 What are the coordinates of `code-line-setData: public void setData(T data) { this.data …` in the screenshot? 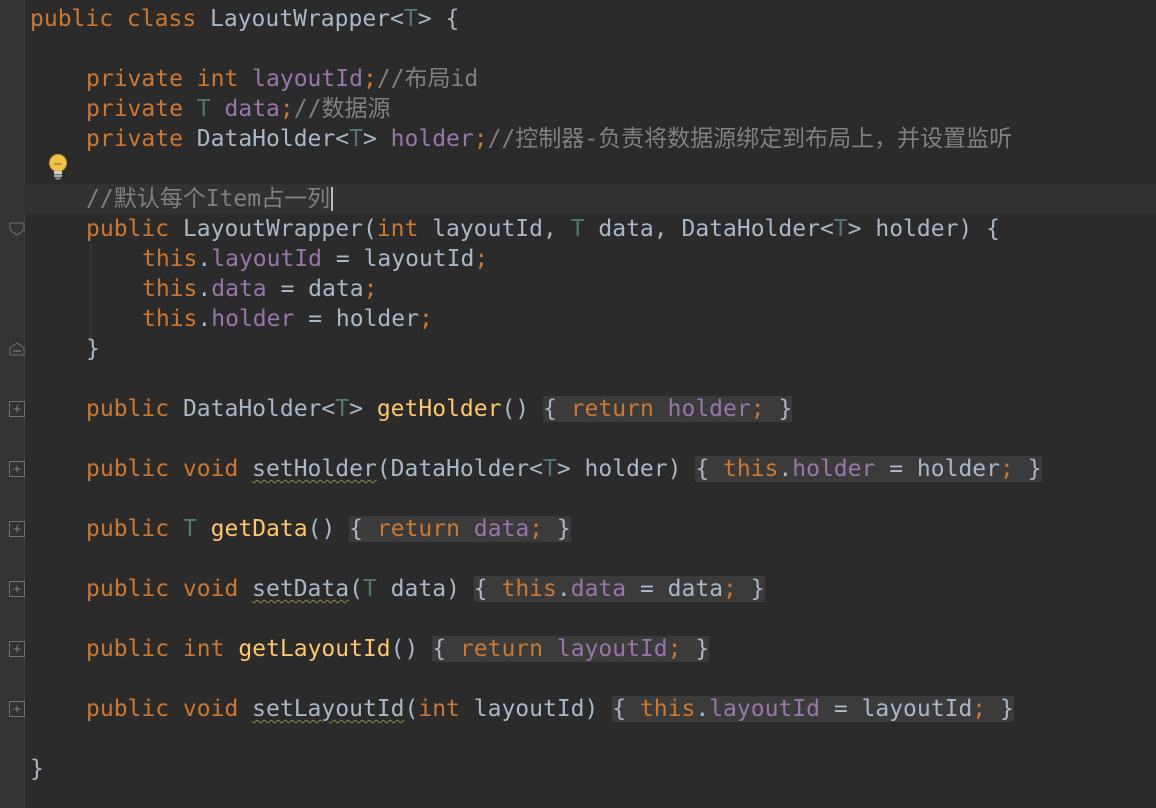 It's located at (425, 589).